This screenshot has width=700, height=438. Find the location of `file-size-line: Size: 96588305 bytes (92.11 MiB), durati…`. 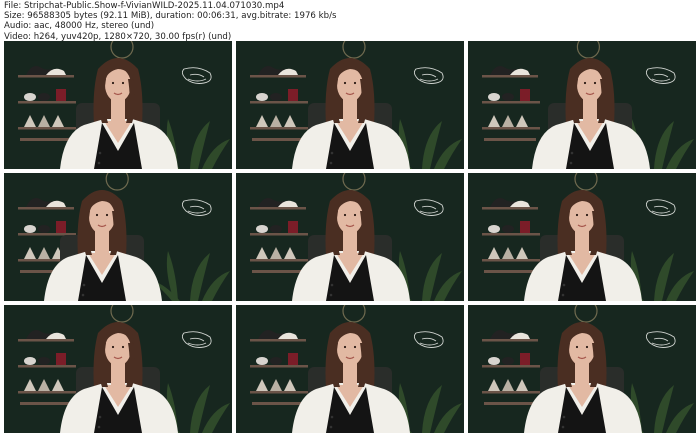

file-size-line: Size: 96588305 bytes (92.11 MiB), durati… is located at coordinates (170, 16).